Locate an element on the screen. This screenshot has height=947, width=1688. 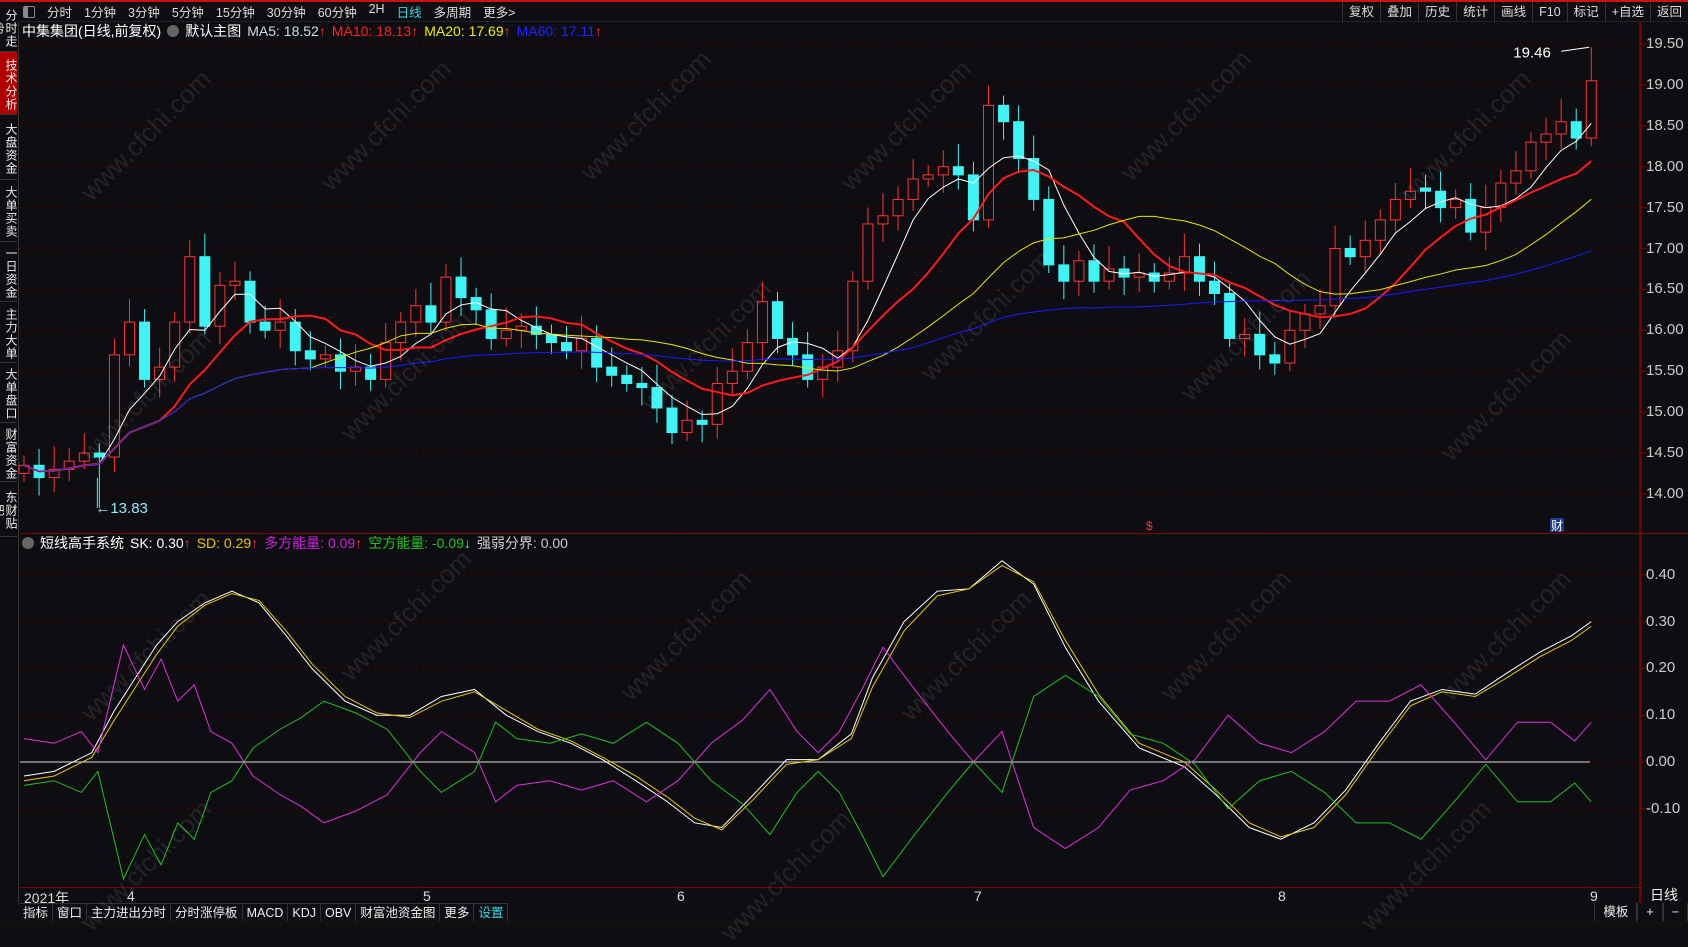
indicator-tab: 更多 is located at coordinates (457, 912).